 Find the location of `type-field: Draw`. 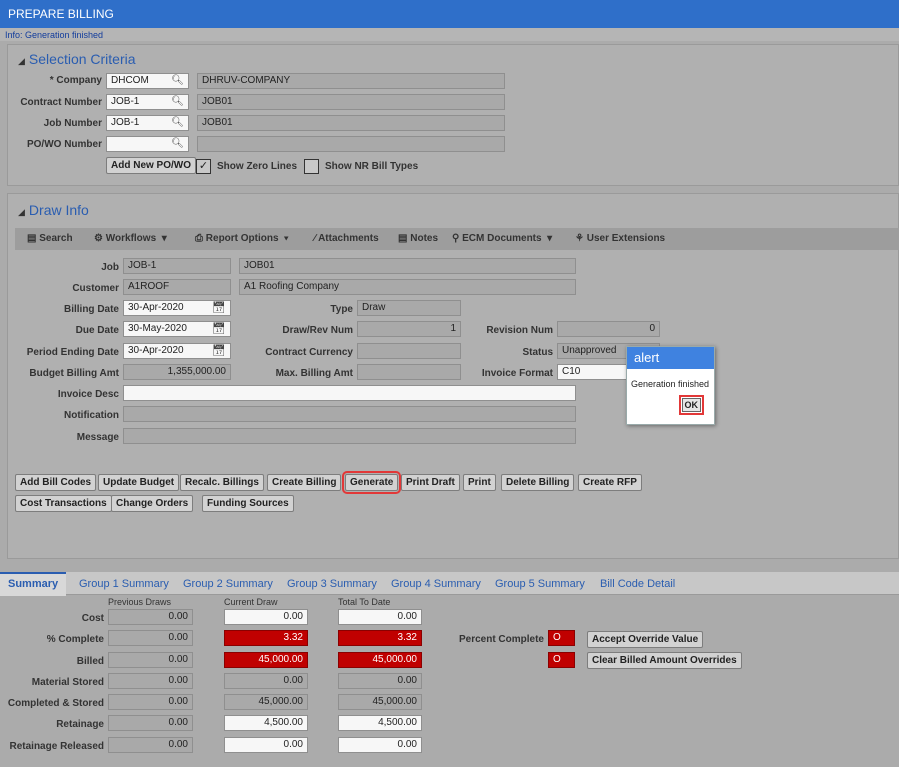

type-field: Draw is located at coordinates (409, 308).